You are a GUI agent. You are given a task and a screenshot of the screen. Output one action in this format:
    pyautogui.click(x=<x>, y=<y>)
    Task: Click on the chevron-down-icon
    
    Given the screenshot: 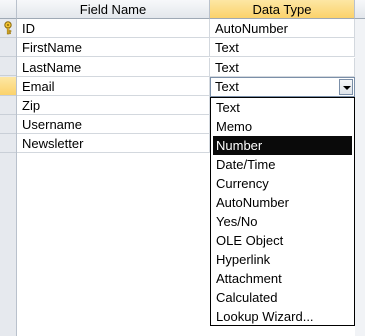 What is the action you would take?
    pyautogui.click(x=347, y=88)
    